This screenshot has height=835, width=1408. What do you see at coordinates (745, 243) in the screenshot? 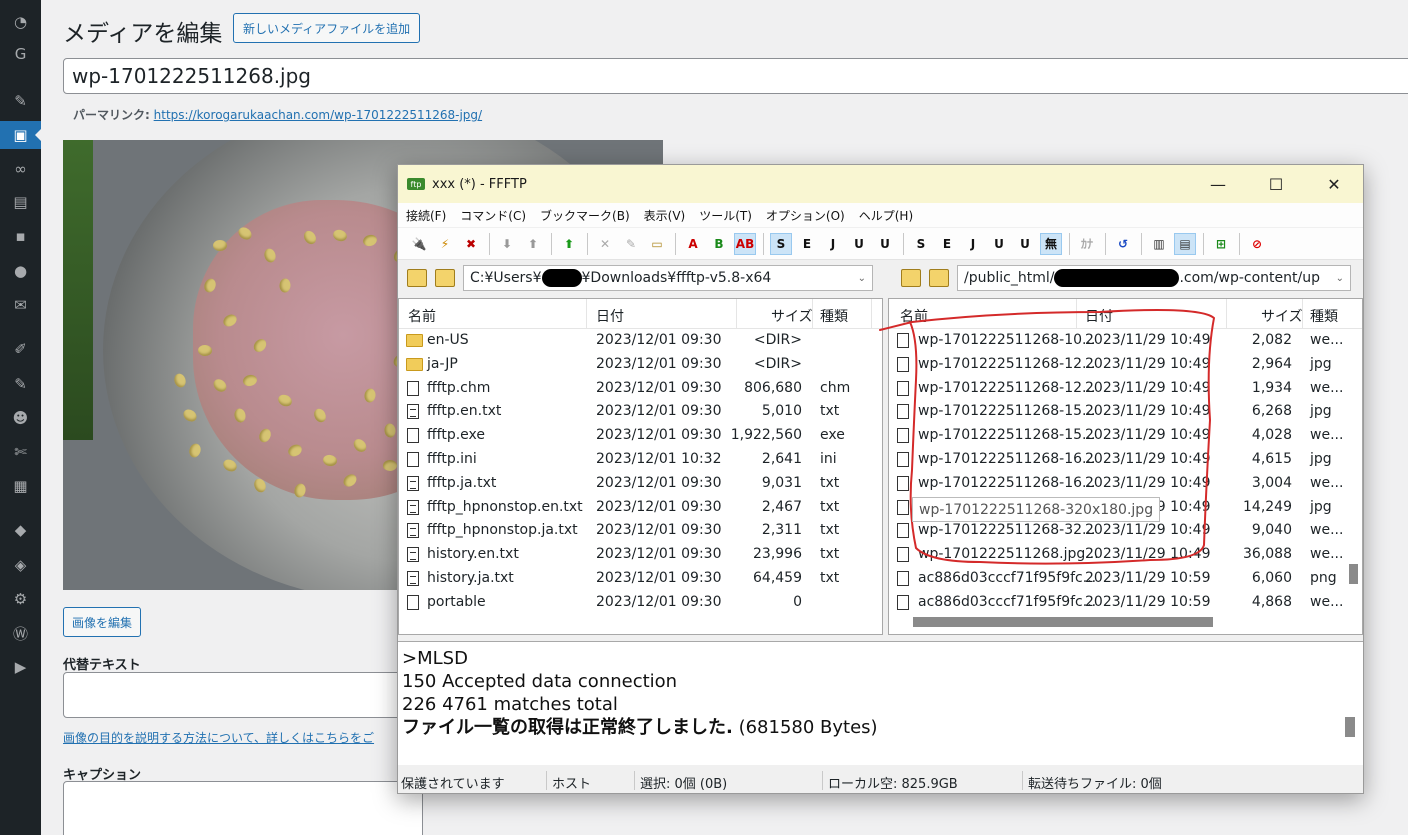
I see `auto-mode-icon: AB` at bounding box center [745, 243].